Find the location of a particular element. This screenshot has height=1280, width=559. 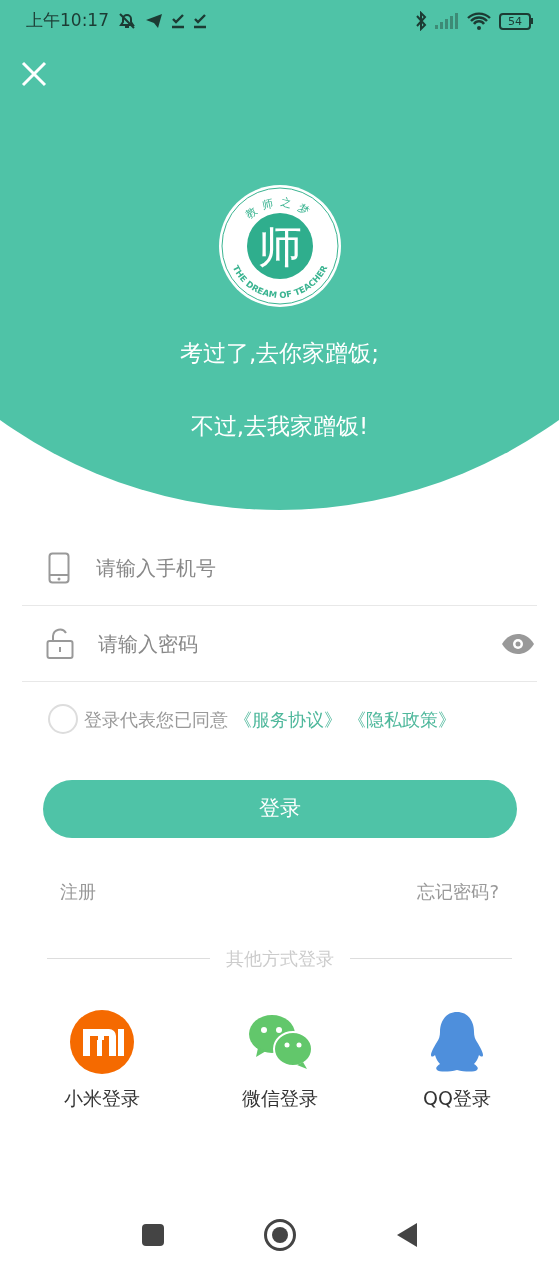

mi-logo-icon is located at coordinates (102, 1042).